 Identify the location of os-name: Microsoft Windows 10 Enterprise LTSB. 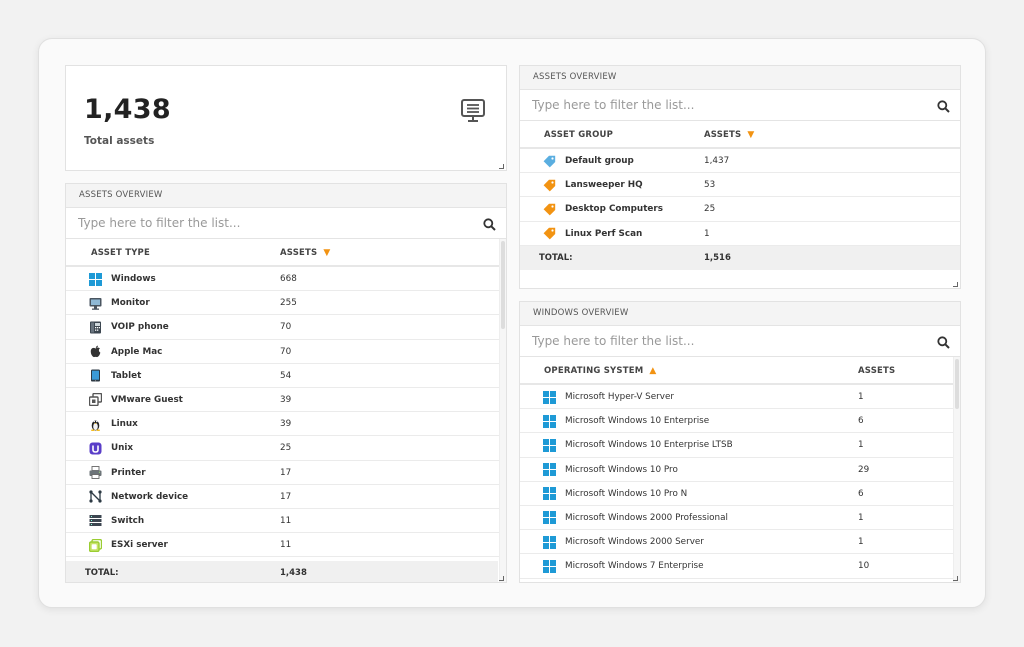
(649, 445).